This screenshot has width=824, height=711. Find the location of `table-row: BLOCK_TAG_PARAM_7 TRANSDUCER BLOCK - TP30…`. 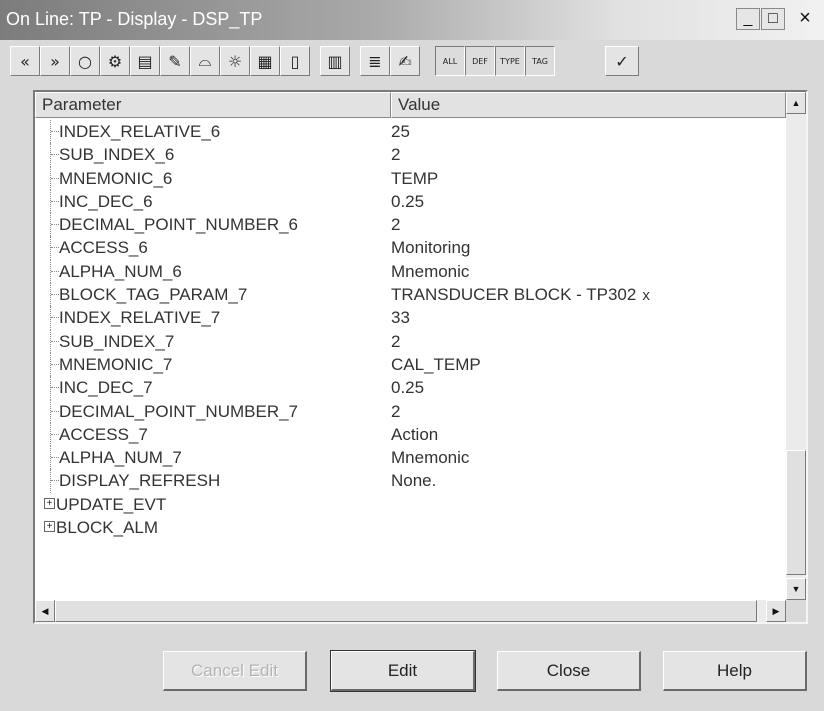

table-row: BLOCK_TAG_PARAM_7 TRANSDUCER BLOCK - TP30… is located at coordinates (410, 295).